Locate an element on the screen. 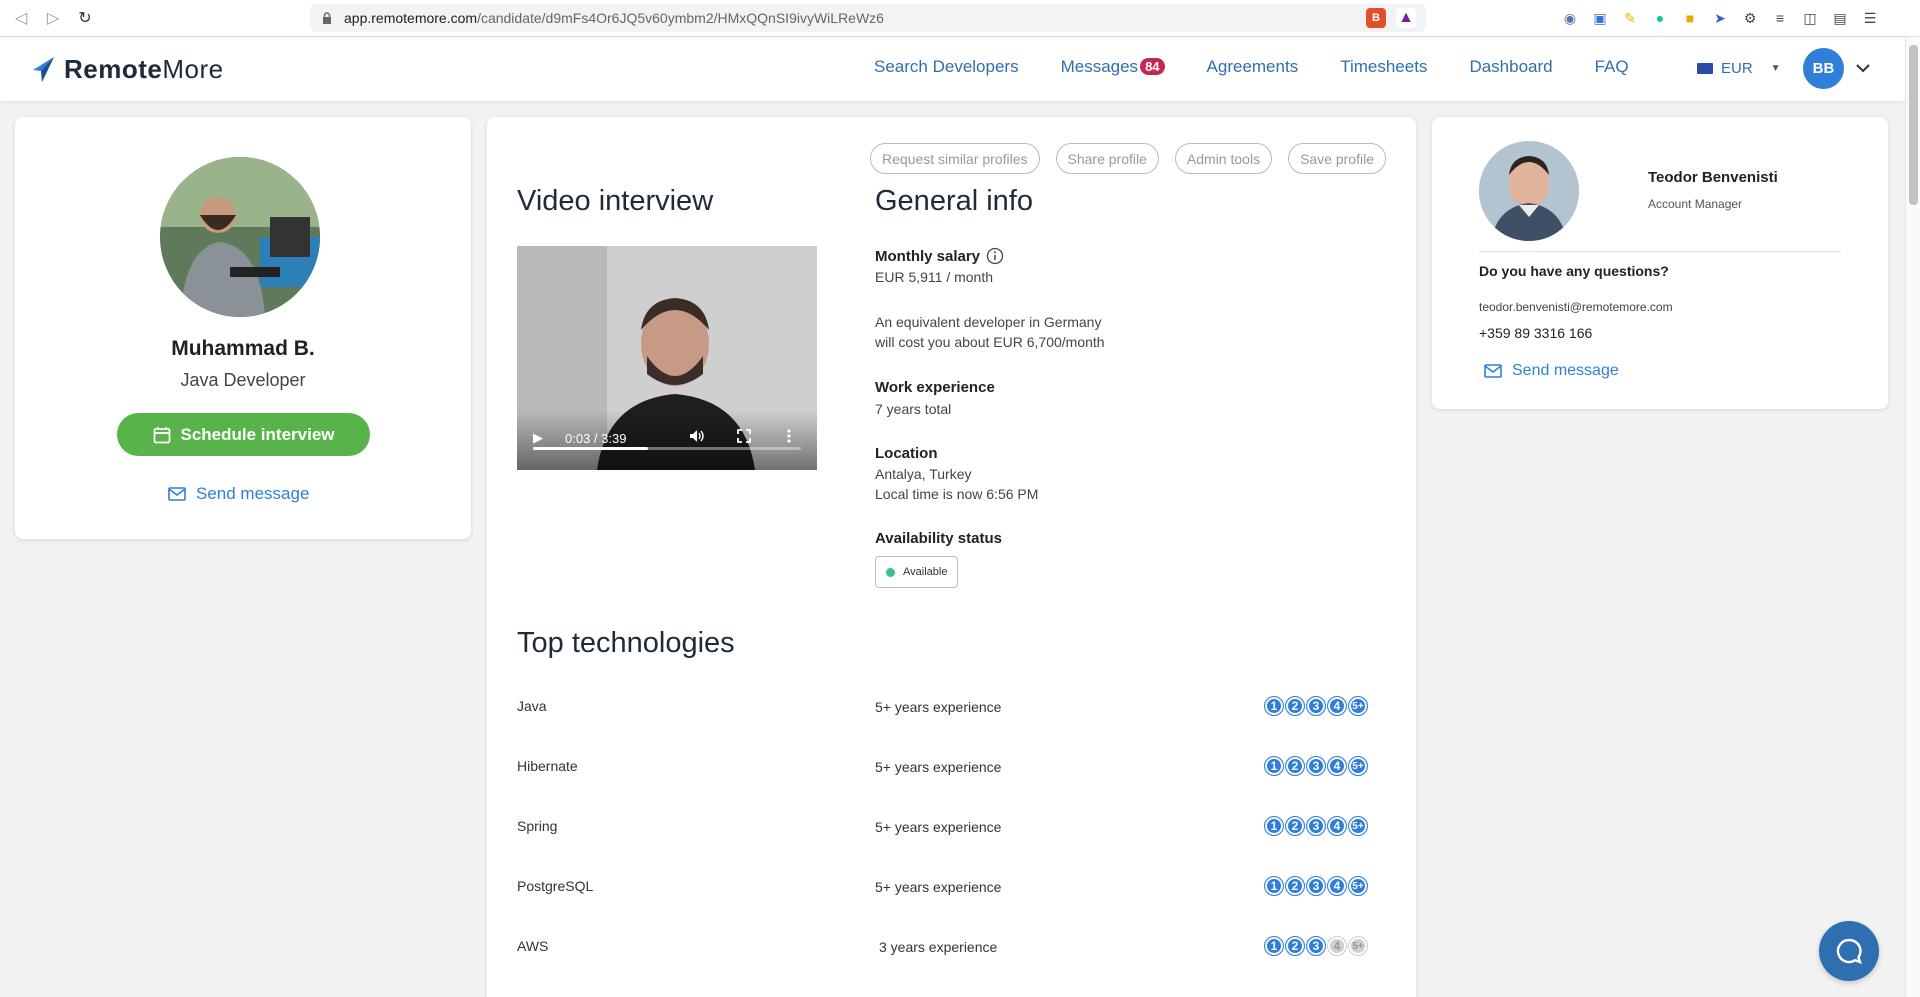  eu-flag-icon is located at coordinates (1705, 68).